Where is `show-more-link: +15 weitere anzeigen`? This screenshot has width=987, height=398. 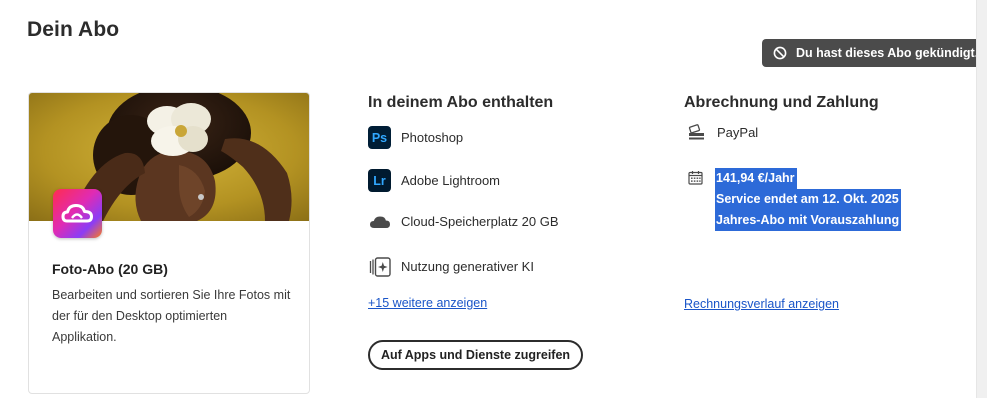 show-more-link: +15 weitere anzeigen is located at coordinates (427, 303).